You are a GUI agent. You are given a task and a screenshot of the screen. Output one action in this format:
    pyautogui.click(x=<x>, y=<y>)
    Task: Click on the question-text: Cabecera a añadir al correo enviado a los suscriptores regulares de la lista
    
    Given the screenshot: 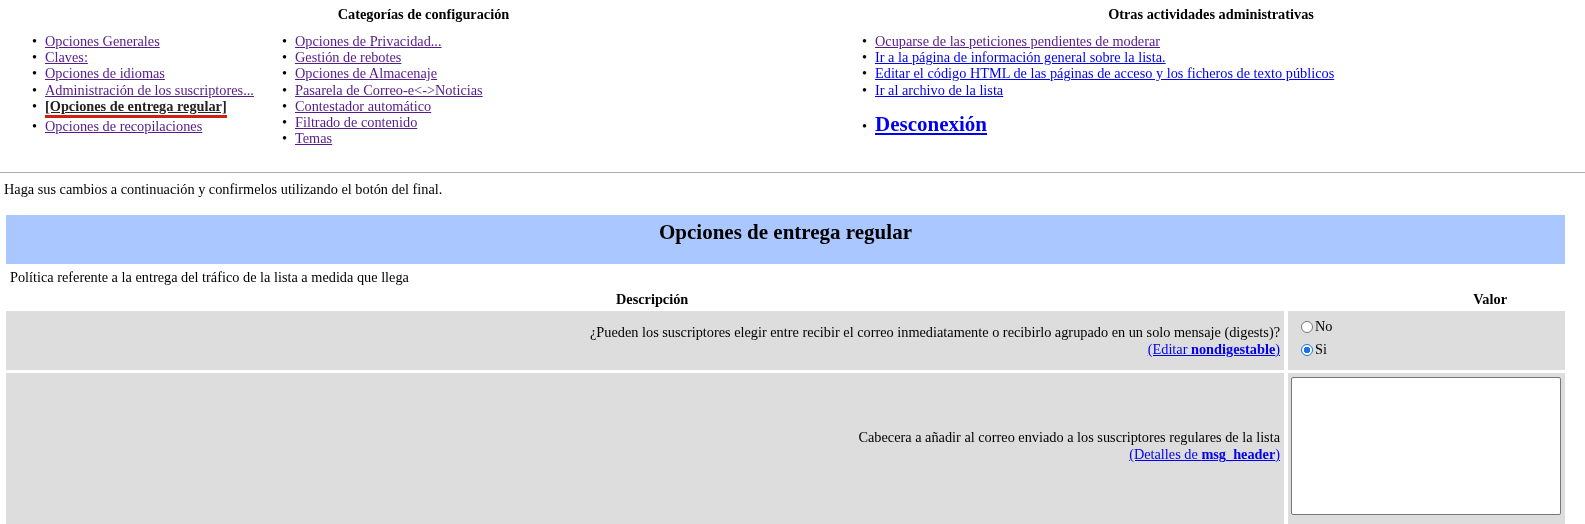 What is the action you would take?
    pyautogui.click(x=1069, y=438)
    